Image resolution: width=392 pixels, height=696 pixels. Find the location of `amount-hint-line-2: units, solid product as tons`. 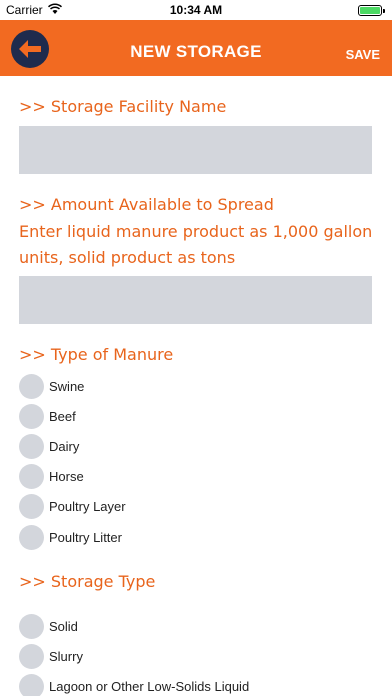

amount-hint-line-2: units, solid product as tons is located at coordinates (127, 257).